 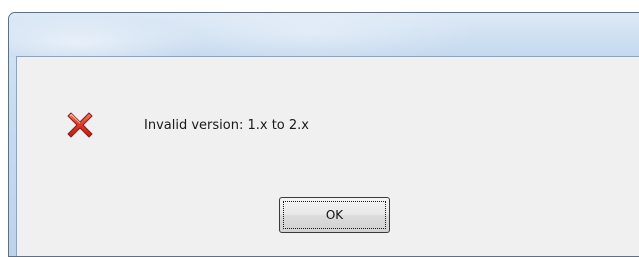 I want to click on ok-button-label: OK, so click(x=334, y=215).